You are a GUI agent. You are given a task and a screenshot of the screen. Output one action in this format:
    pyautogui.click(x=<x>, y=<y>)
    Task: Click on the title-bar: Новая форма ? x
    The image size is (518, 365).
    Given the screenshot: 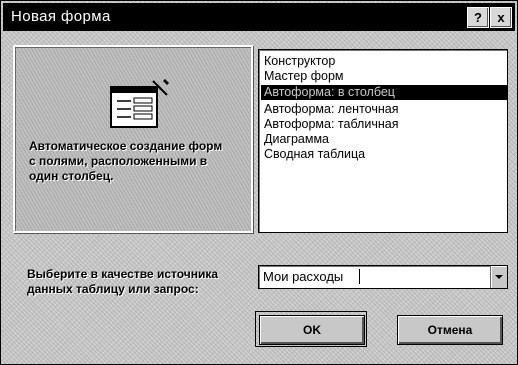 What is the action you would take?
    pyautogui.click(x=259, y=17)
    